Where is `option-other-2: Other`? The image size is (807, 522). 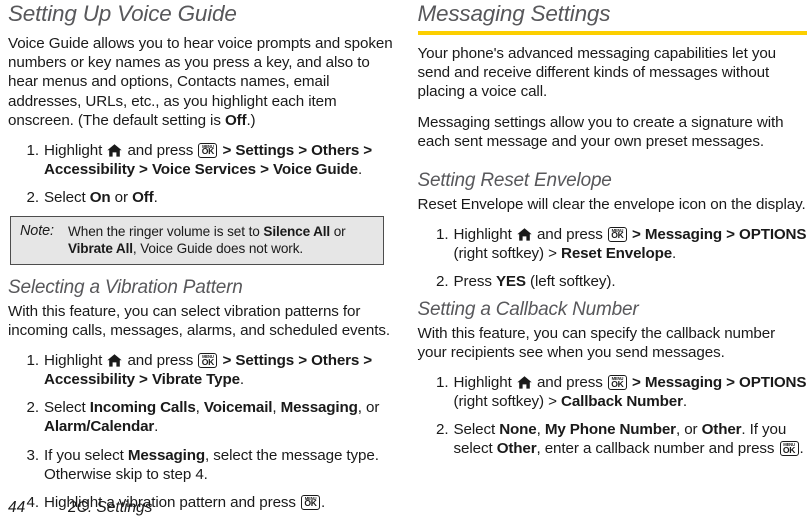 option-other-2: Other is located at coordinates (516, 449).